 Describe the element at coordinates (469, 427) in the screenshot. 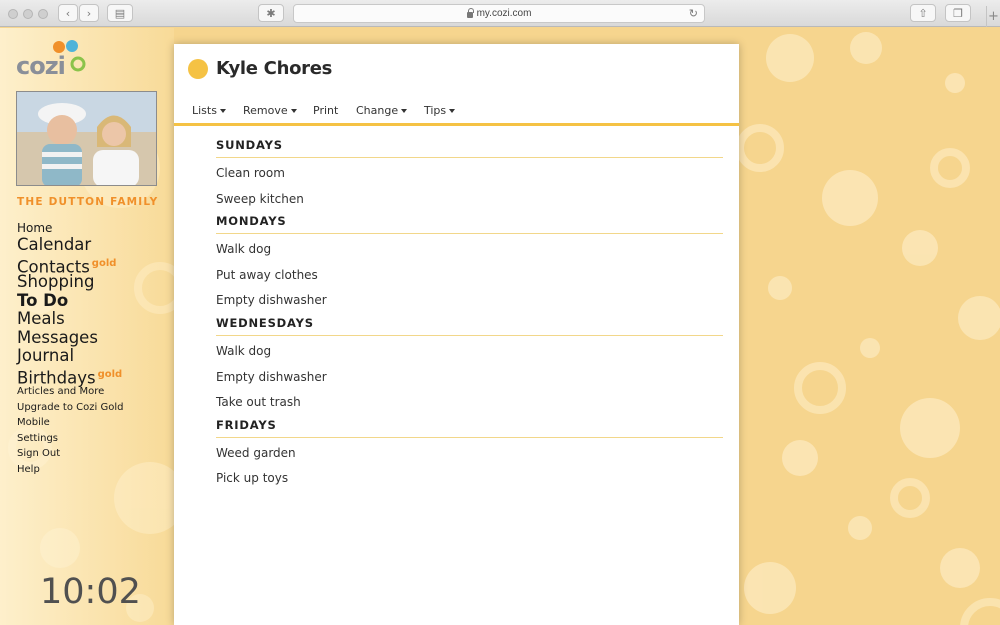

I see `section-heading-fridays: FRIDAYS` at that location.